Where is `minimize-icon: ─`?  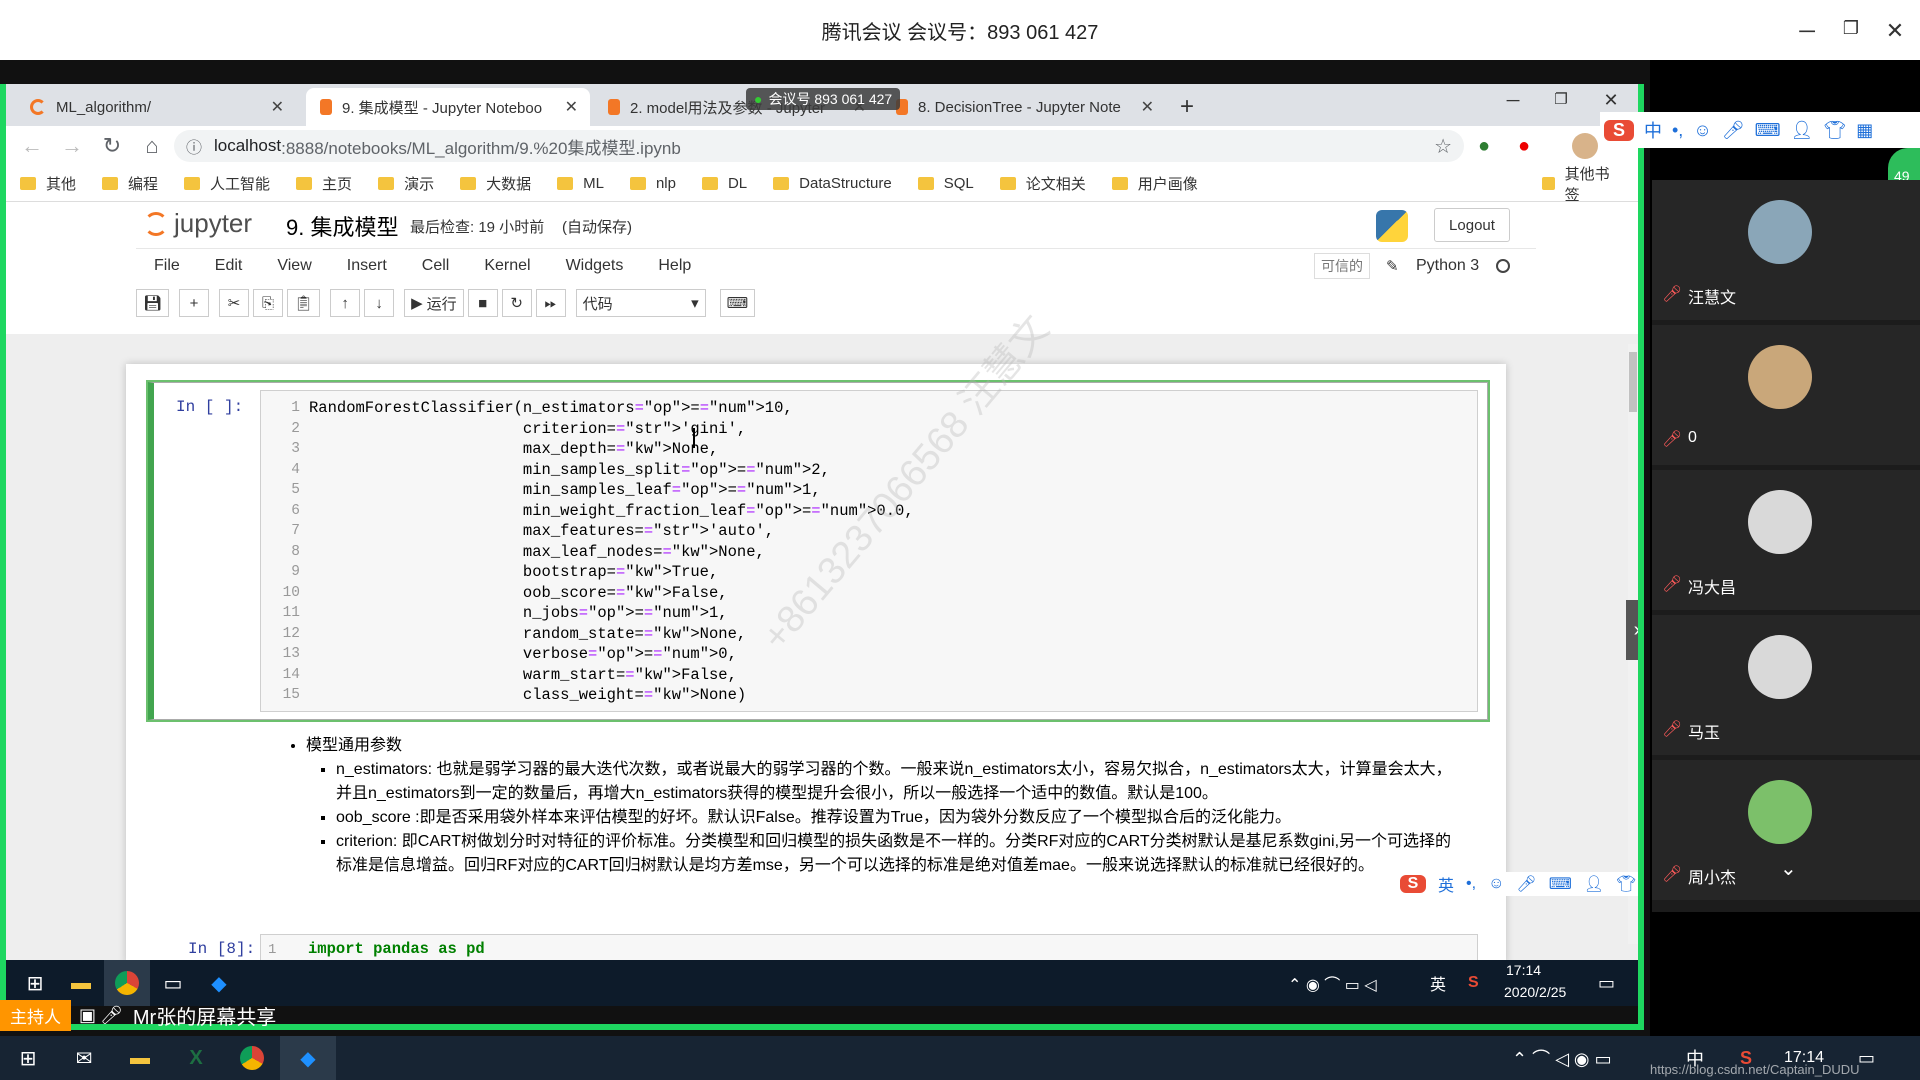 minimize-icon: ─ is located at coordinates (1807, 31).